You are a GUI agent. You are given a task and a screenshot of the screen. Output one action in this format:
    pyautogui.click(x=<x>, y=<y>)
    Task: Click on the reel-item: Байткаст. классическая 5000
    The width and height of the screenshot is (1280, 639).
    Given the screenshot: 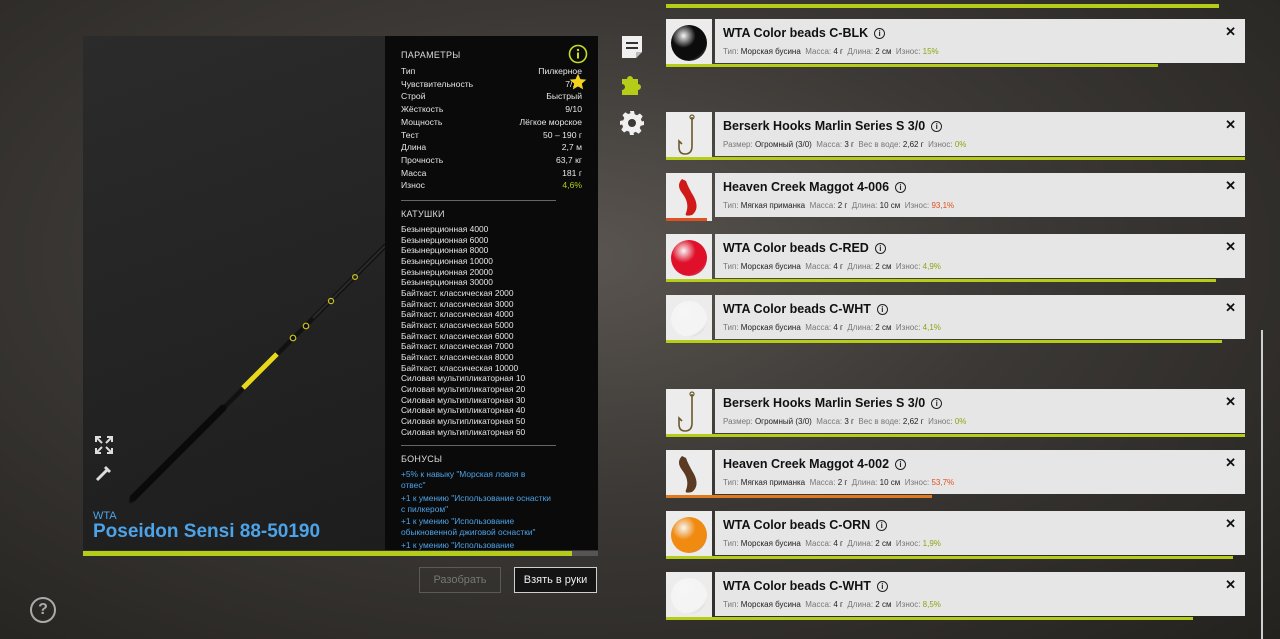 What is the action you would take?
    pyautogui.click(x=457, y=324)
    